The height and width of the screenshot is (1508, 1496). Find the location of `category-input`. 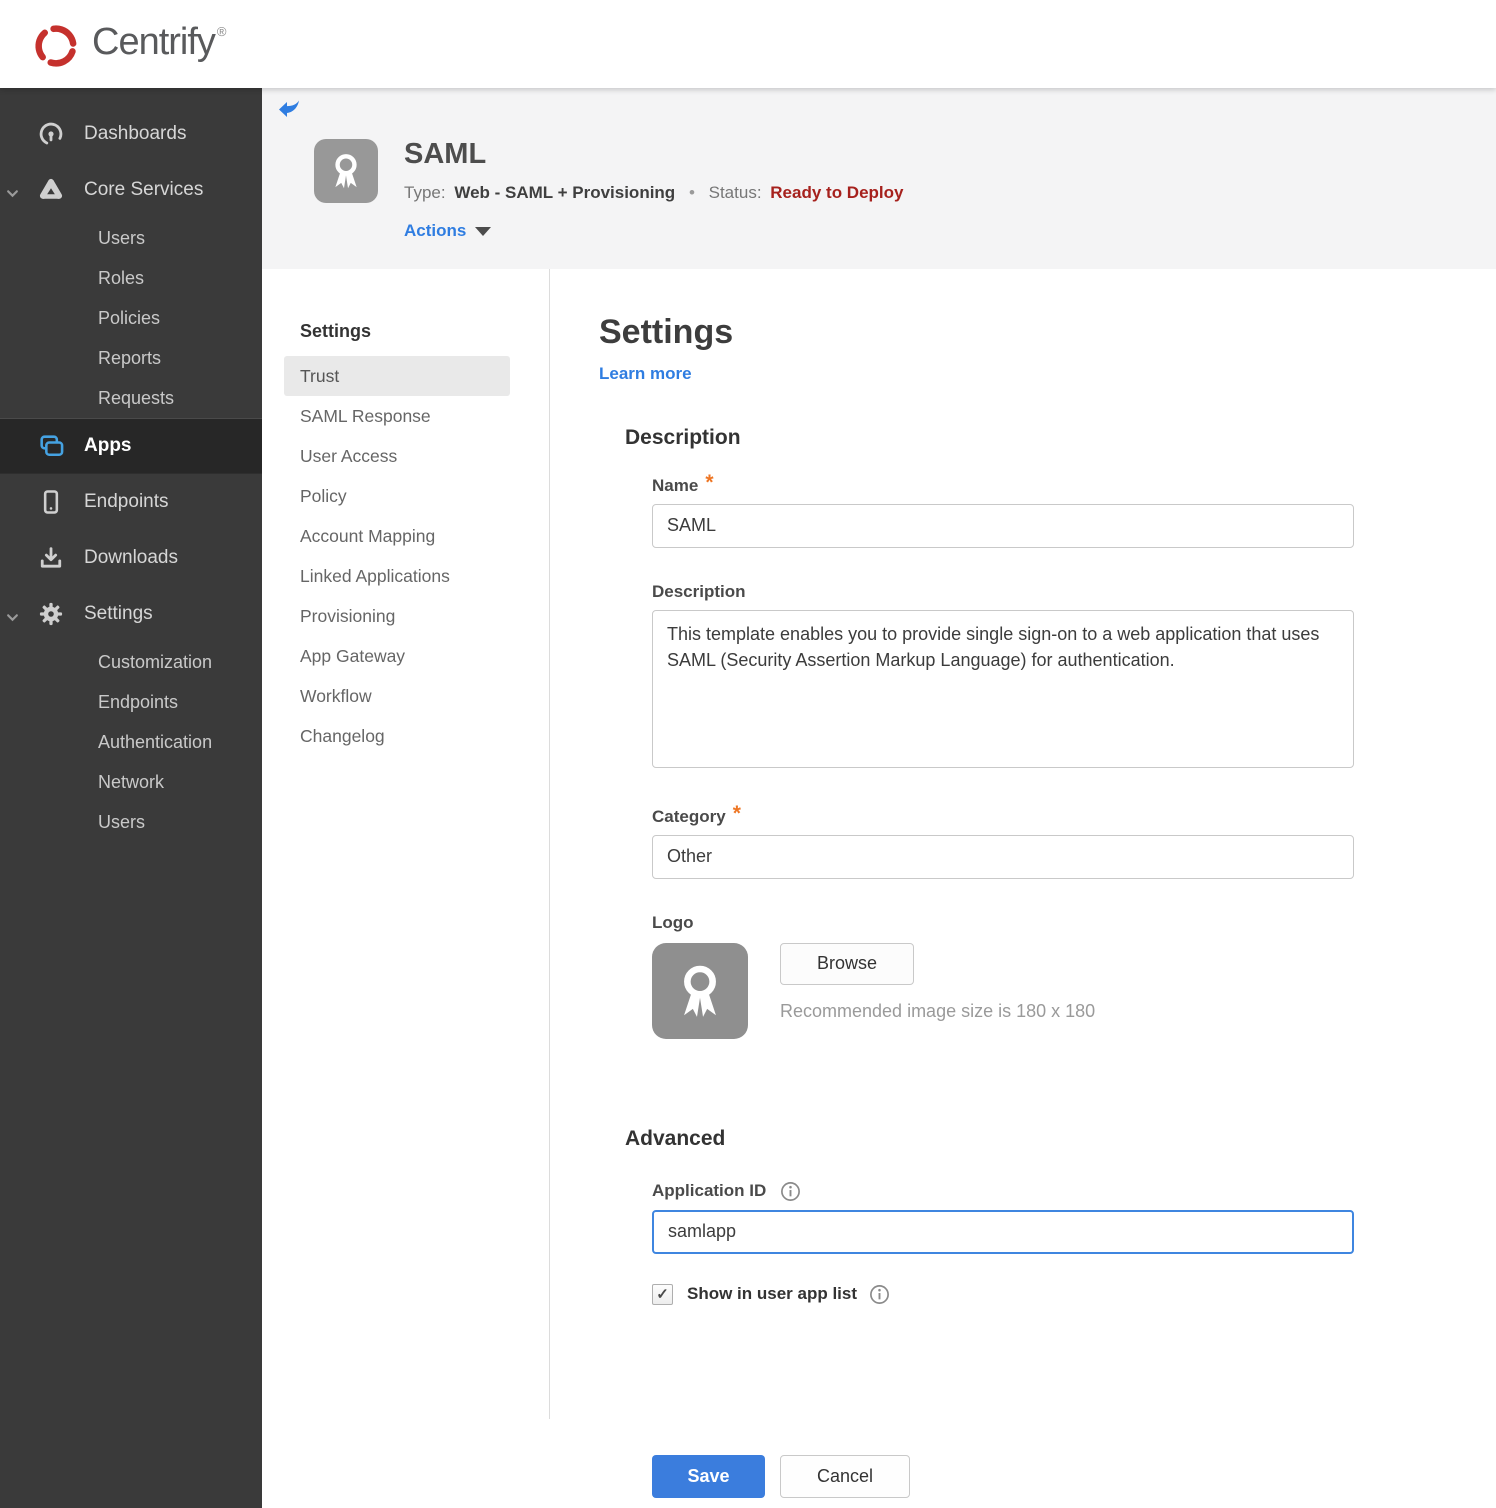

category-input is located at coordinates (1003, 856).